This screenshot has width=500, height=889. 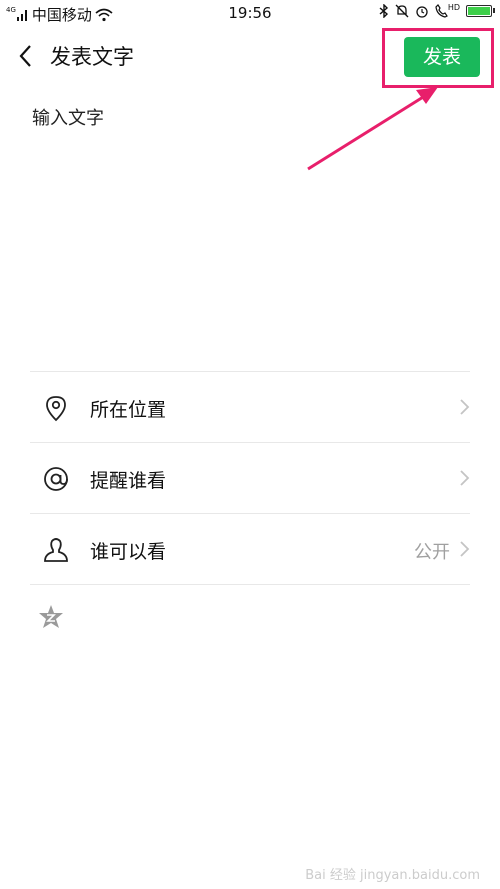 I want to click on person-icon, so click(x=56, y=550).